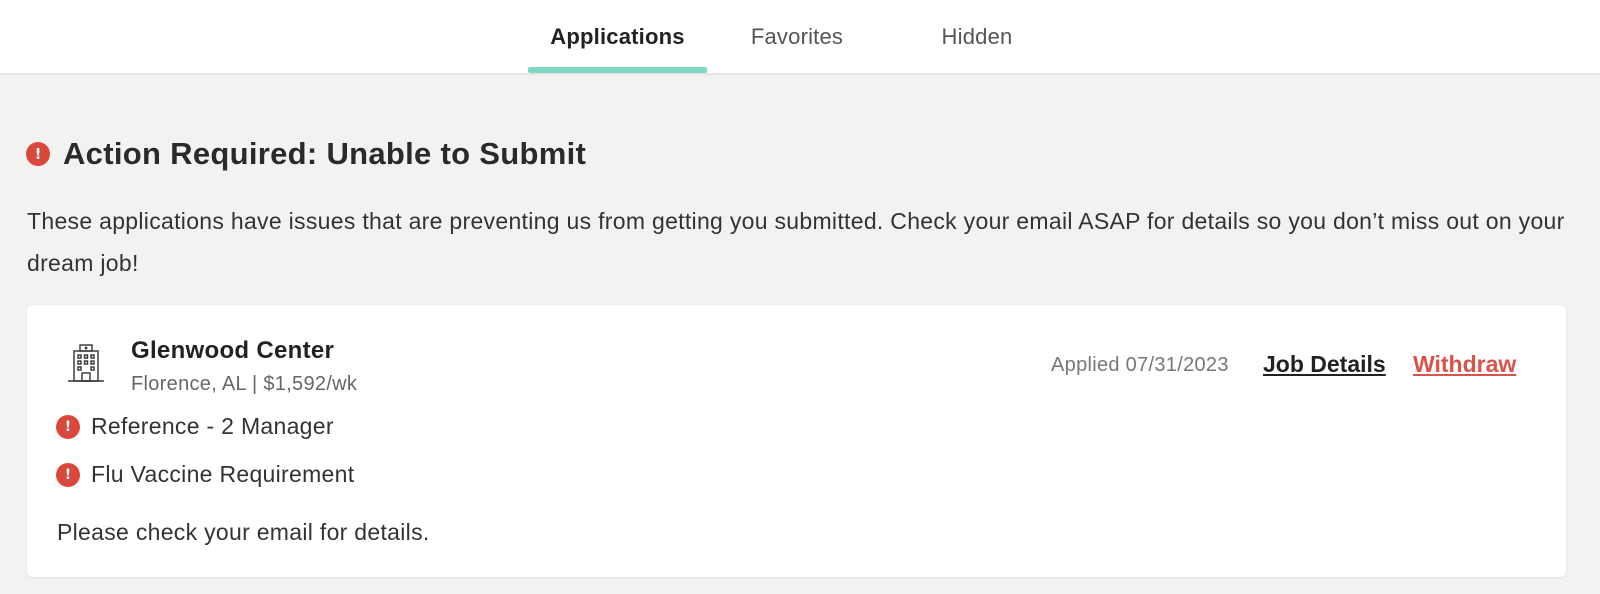 This screenshot has width=1600, height=594. What do you see at coordinates (212, 426) in the screenshot?
I see `issue-label: Reference - 2 Manager` at bounding box center [212, 426].